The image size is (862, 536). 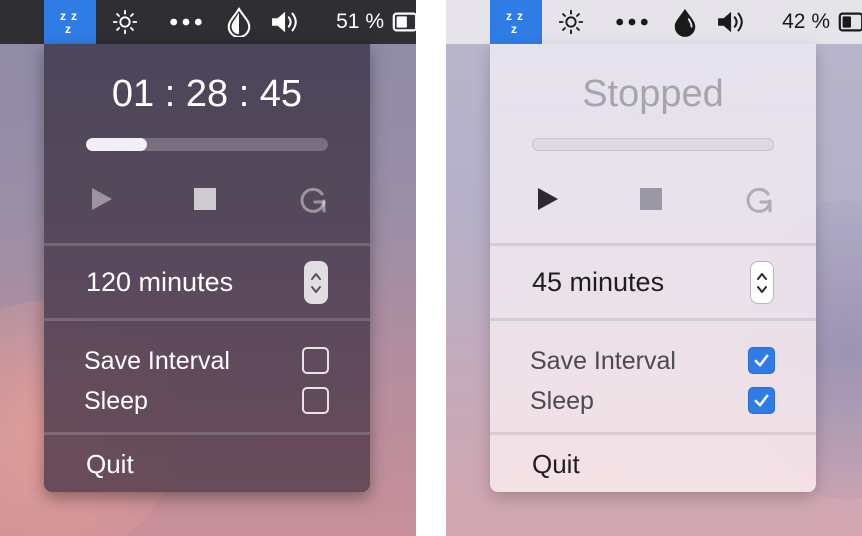 What do you see at coordinates (806, 21) in the screenshot?
I see `battery-percentage: 42 %` at bounding box center [806, 21].